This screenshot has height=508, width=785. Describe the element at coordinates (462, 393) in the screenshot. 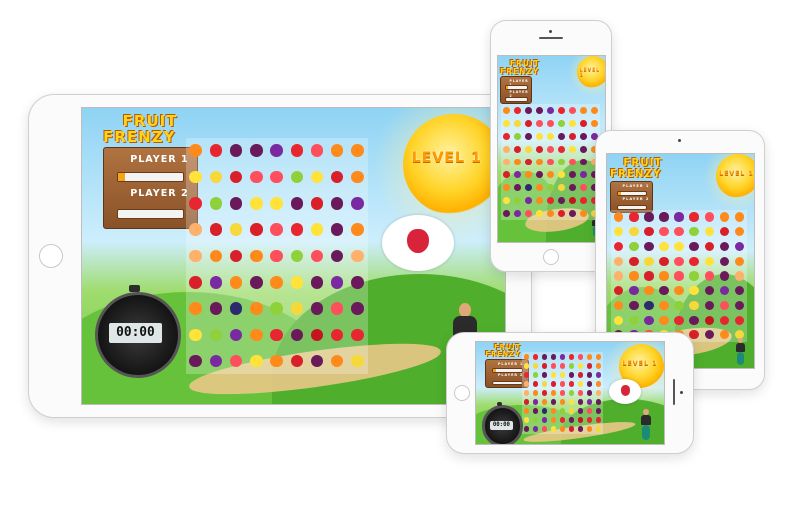

I see `home-button` at that location.